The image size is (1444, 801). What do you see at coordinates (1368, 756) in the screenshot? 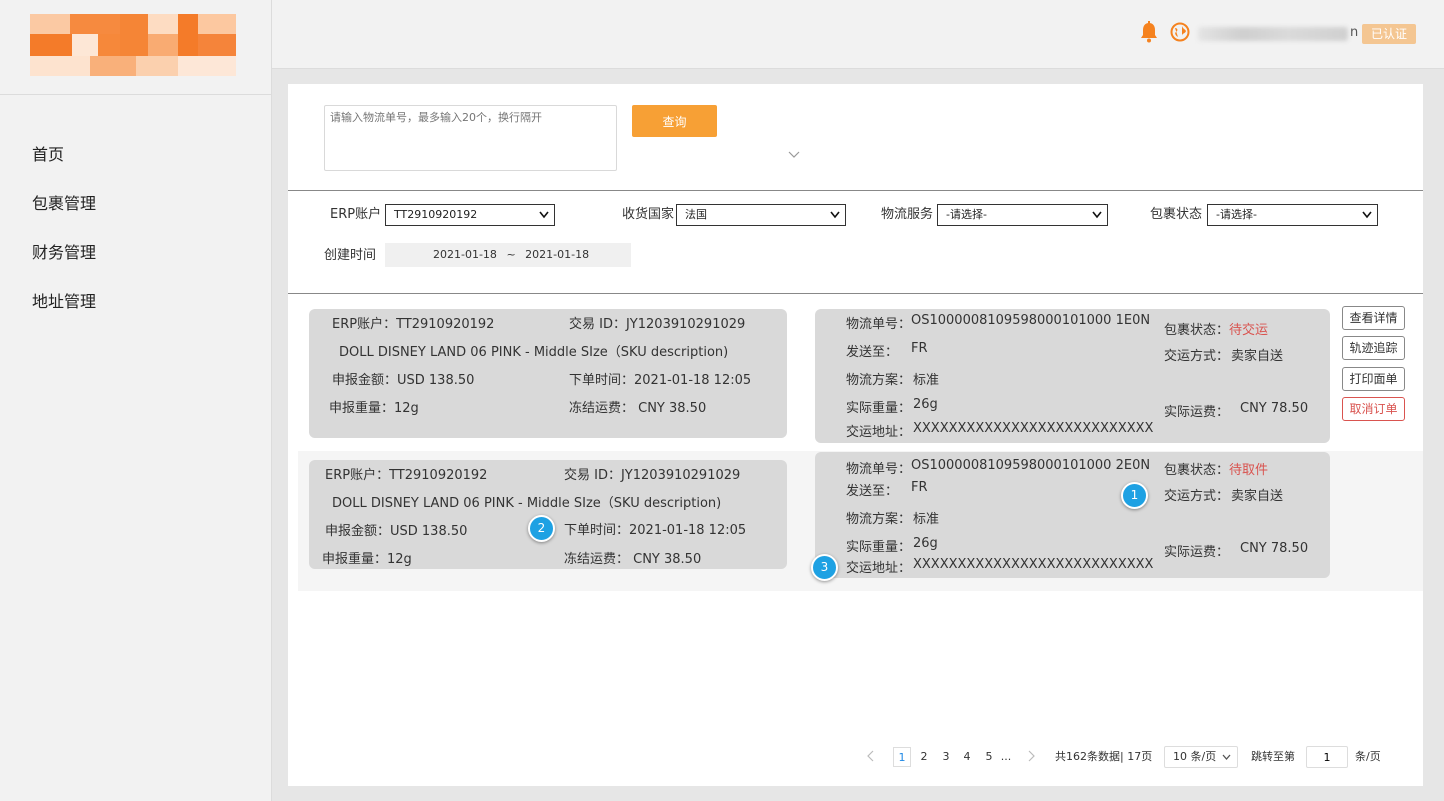
I see `jump-suffix: 条/页` at bounding box center [1368, 756].